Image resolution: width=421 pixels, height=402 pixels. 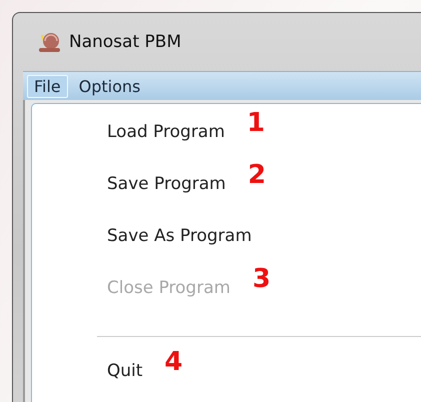 I want to click on annotation-number: 2, so click(x=257, y=175).